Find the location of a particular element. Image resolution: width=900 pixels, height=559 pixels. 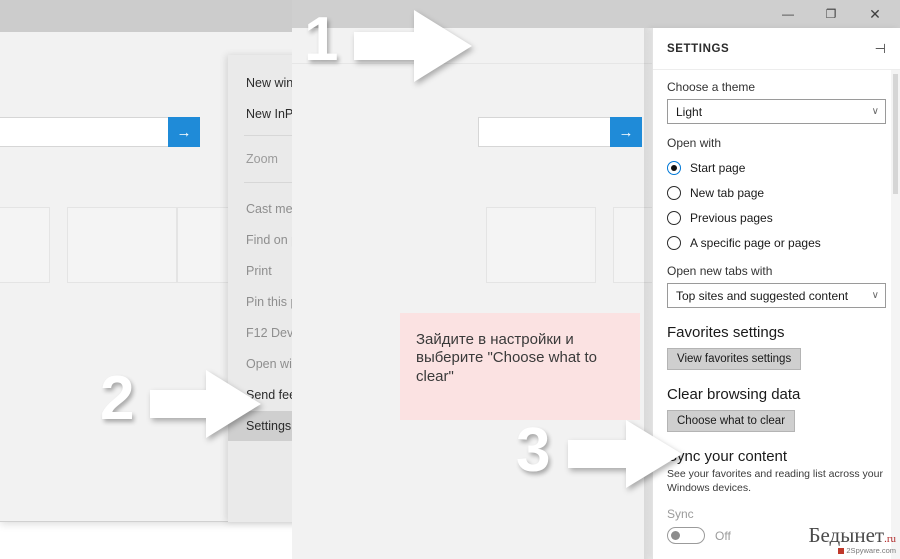

radio-icon-selected is located at coordinates (674, 167).